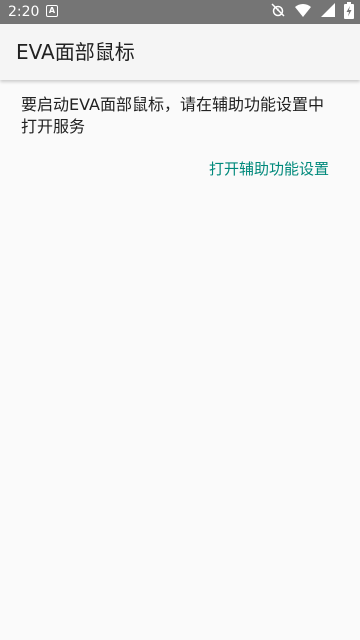  Describe the element at coordinates (180, 52) in the screenshot. I see `app-bar: EVA面部鼠标` at that location.